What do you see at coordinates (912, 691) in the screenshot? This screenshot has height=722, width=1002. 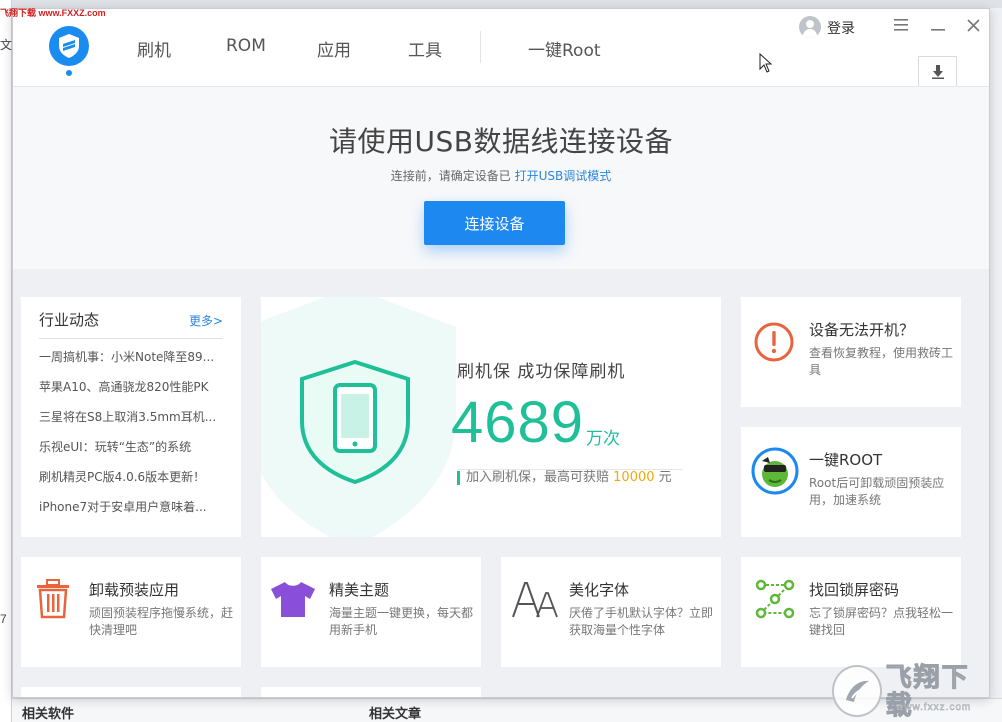 I see `site-watermark-badge: 飞翔下载 www.fxxz.com` at bounding box center [912, 691].